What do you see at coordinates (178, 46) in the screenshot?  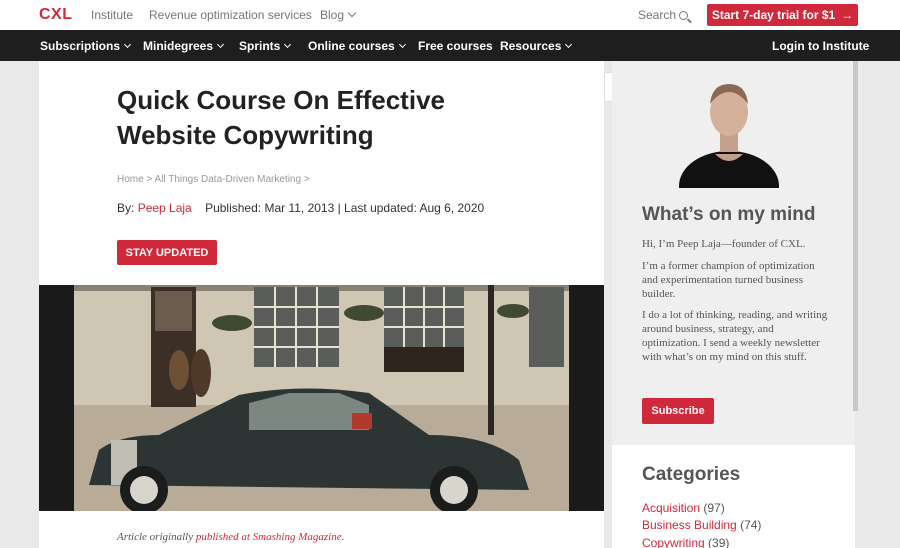 I see `nav-minidegrees-label: Minidegrees` at bounding box center [178, 46].